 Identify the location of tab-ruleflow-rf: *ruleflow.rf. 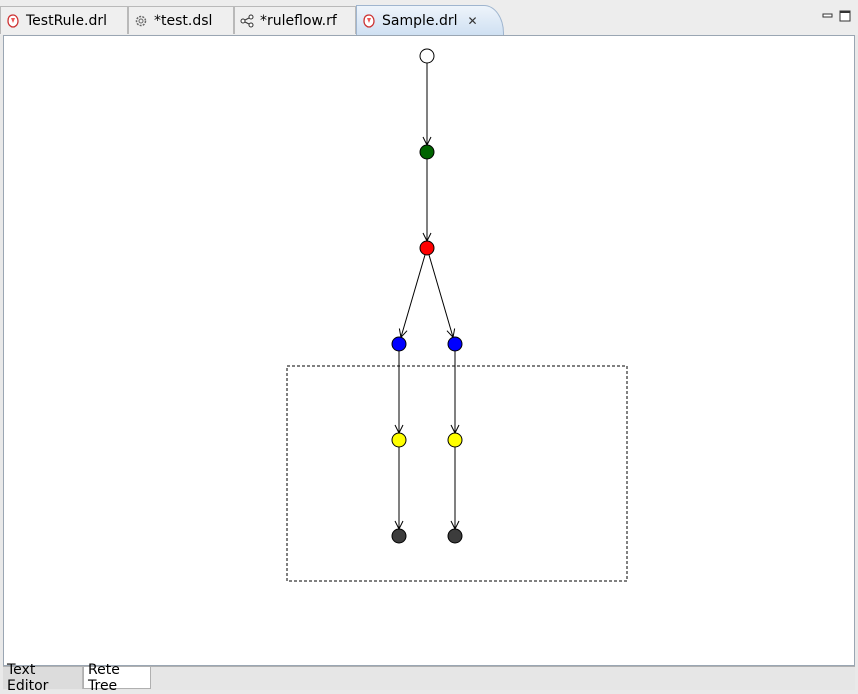
(295, 20).